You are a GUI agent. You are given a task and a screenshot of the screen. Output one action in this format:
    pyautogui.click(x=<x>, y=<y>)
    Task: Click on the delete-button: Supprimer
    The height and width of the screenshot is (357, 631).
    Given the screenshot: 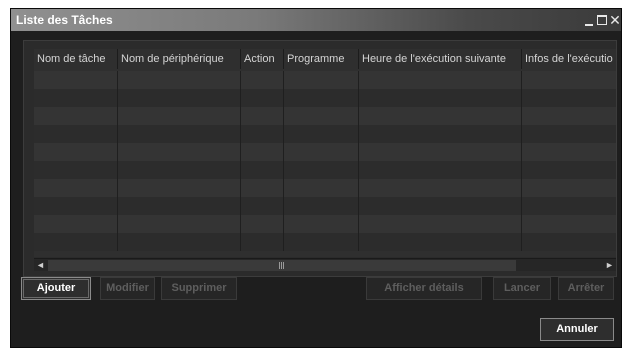 What is the action you would take?
    pyautogui.click(x=199, y=288)
    